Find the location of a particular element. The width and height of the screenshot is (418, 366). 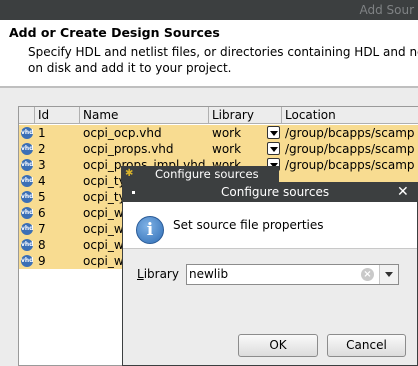

cell-name: ocpi_props.vhd is located at coordinates (128, 149).